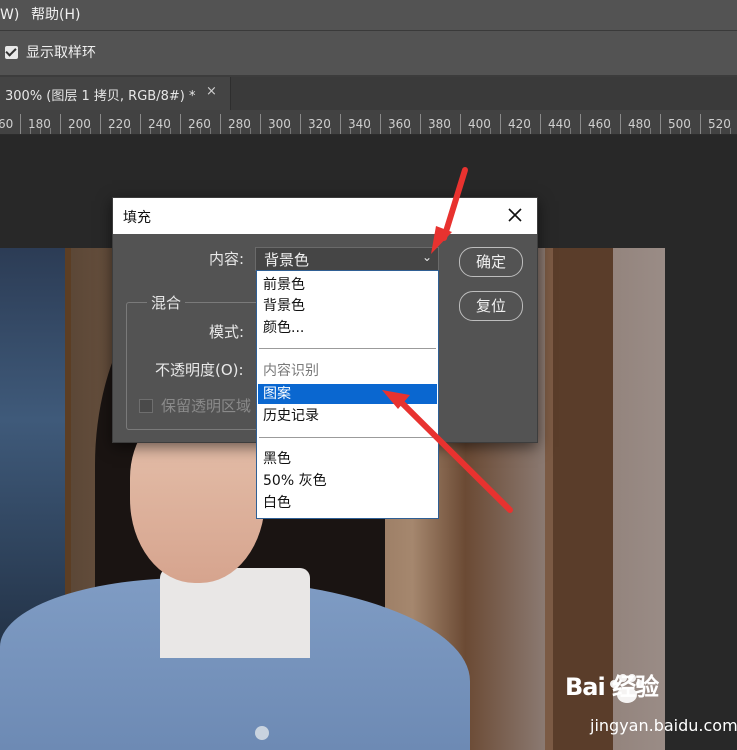 This screenshot has width=737, height=750. I want to click on dropdown-item-foreground: 前景色, so click(347, 285).